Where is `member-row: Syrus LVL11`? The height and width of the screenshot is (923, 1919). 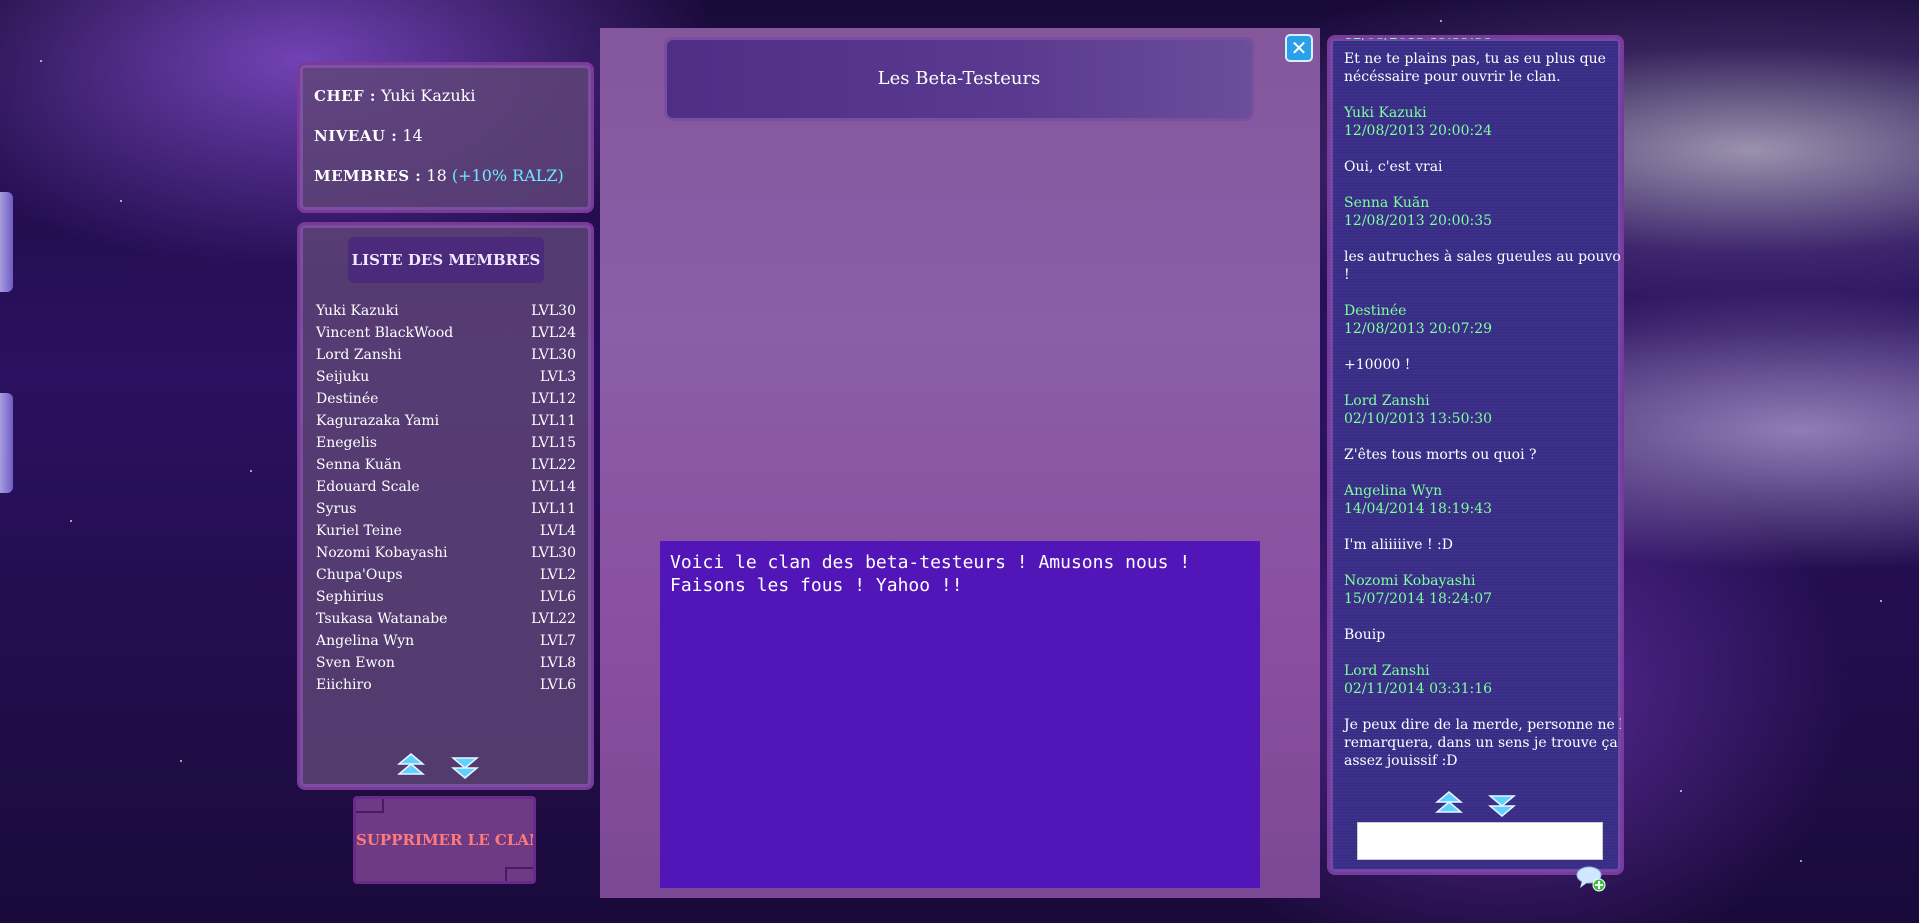 member-row: Syrus LVL11 is located at coordinates (446, 509).